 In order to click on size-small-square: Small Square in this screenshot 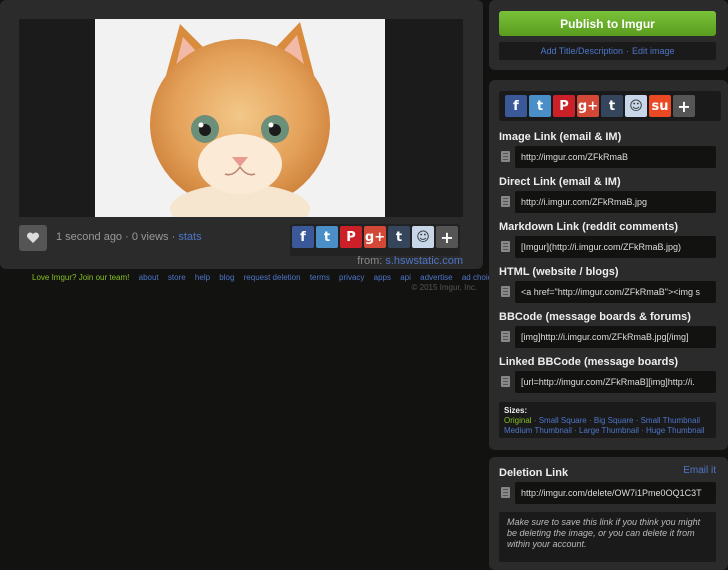, I will do `click(563, 420)`.